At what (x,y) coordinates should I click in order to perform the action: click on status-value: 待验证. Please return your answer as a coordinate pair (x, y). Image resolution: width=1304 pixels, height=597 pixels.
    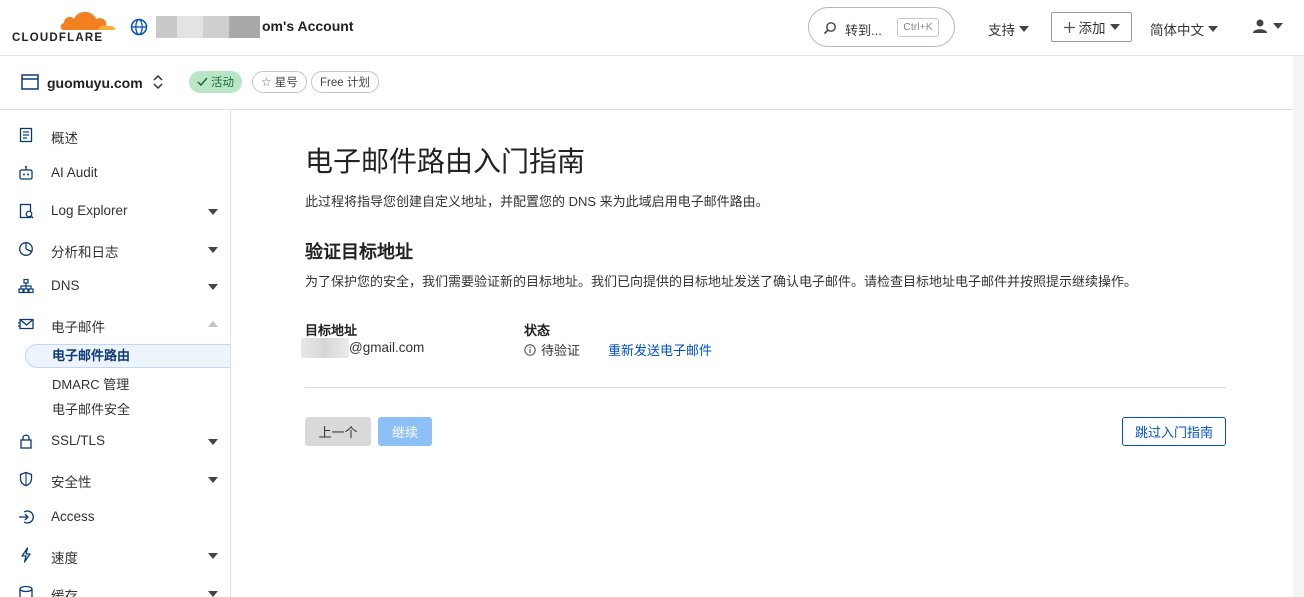
    Looking at the image, I should click on (561, 350).